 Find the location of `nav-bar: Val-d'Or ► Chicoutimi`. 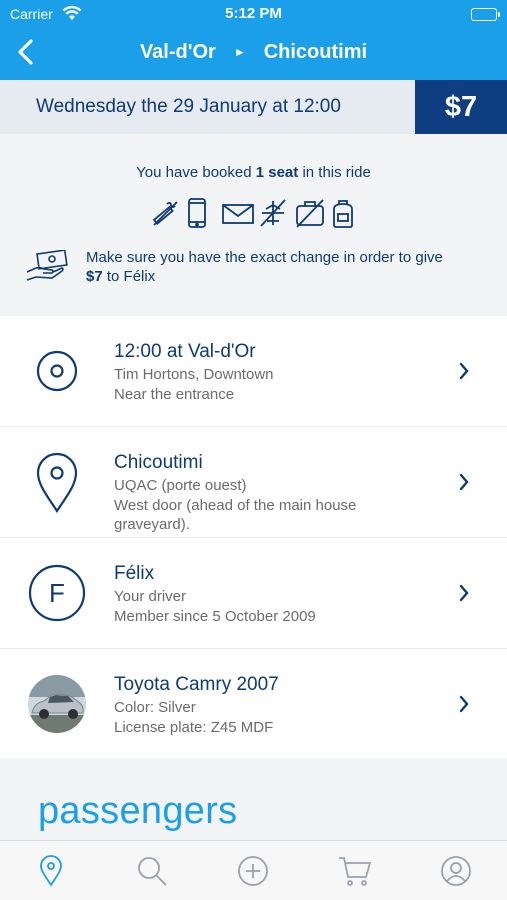

nav-bar: Val-d'Or ► Chicoutimi is located at coordinates (253, 54).